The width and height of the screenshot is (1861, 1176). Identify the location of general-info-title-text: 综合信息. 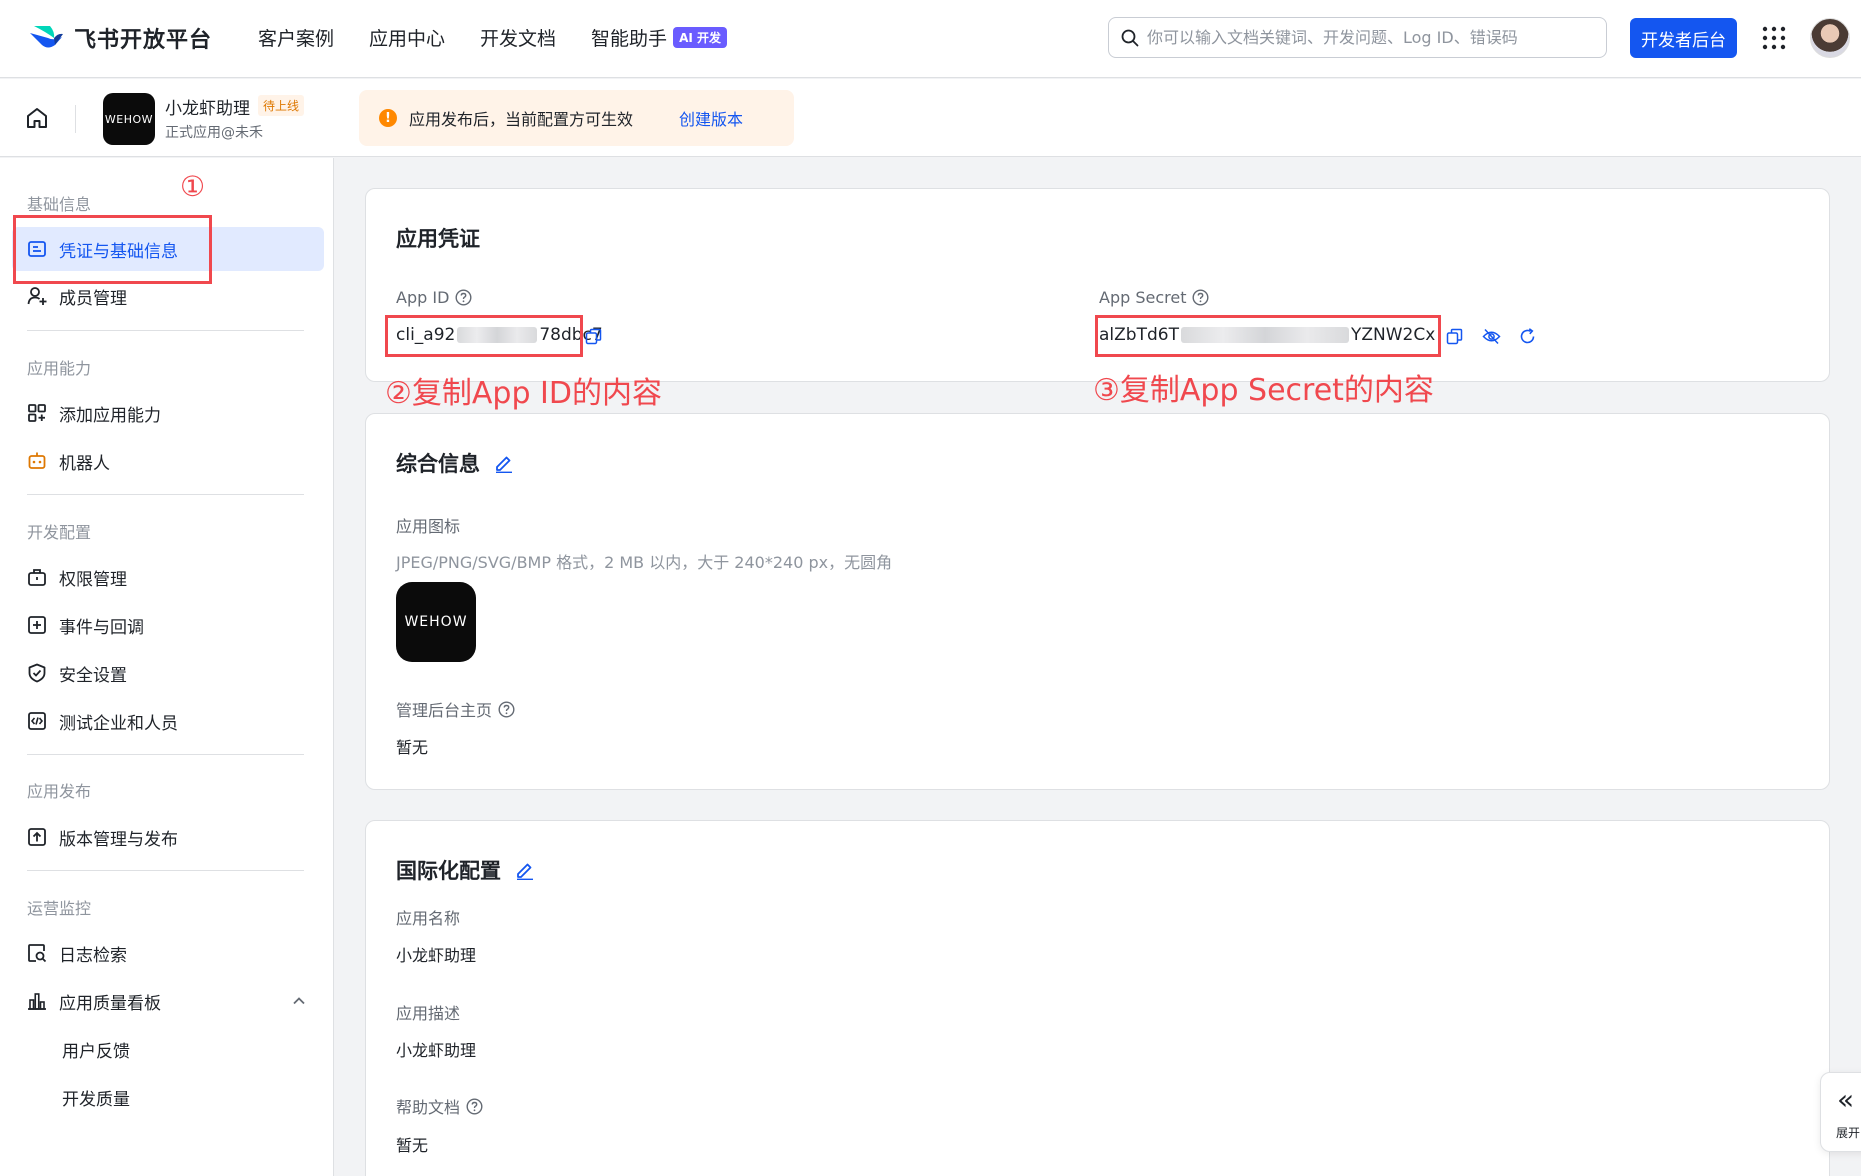
(438, 464).